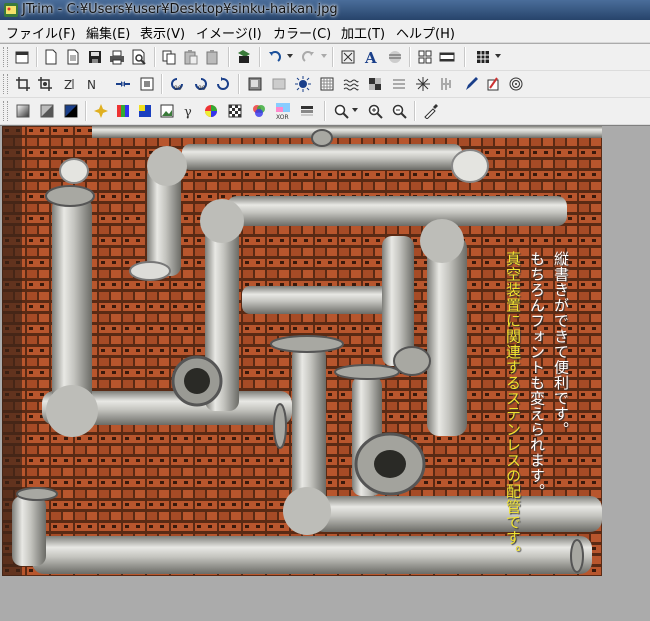 This screenshot has height=621, width=650. I want to click on mirror-icon, so click(123, 84).